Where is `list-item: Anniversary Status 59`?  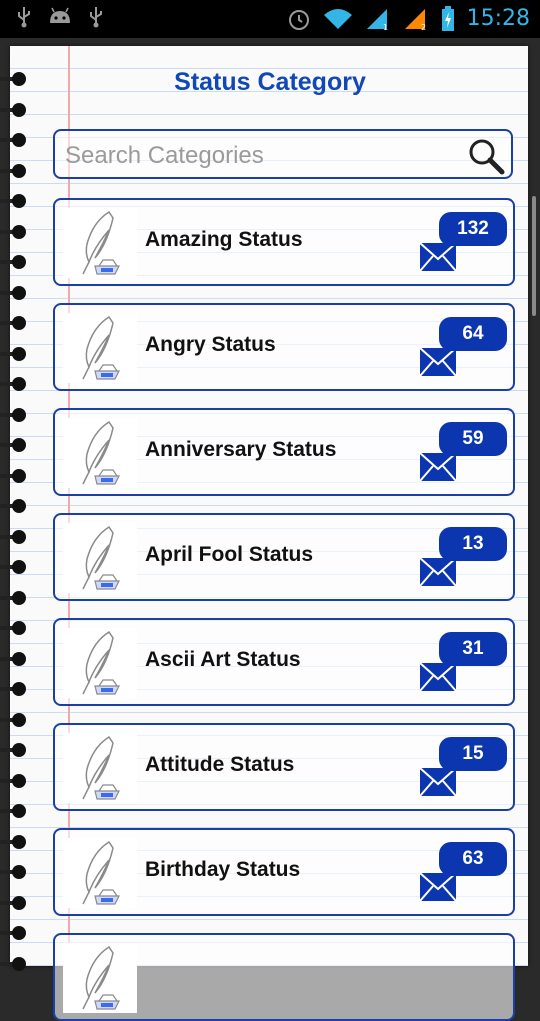 list-item: Anniversary Status 59 is located at coordinates (284, 452).